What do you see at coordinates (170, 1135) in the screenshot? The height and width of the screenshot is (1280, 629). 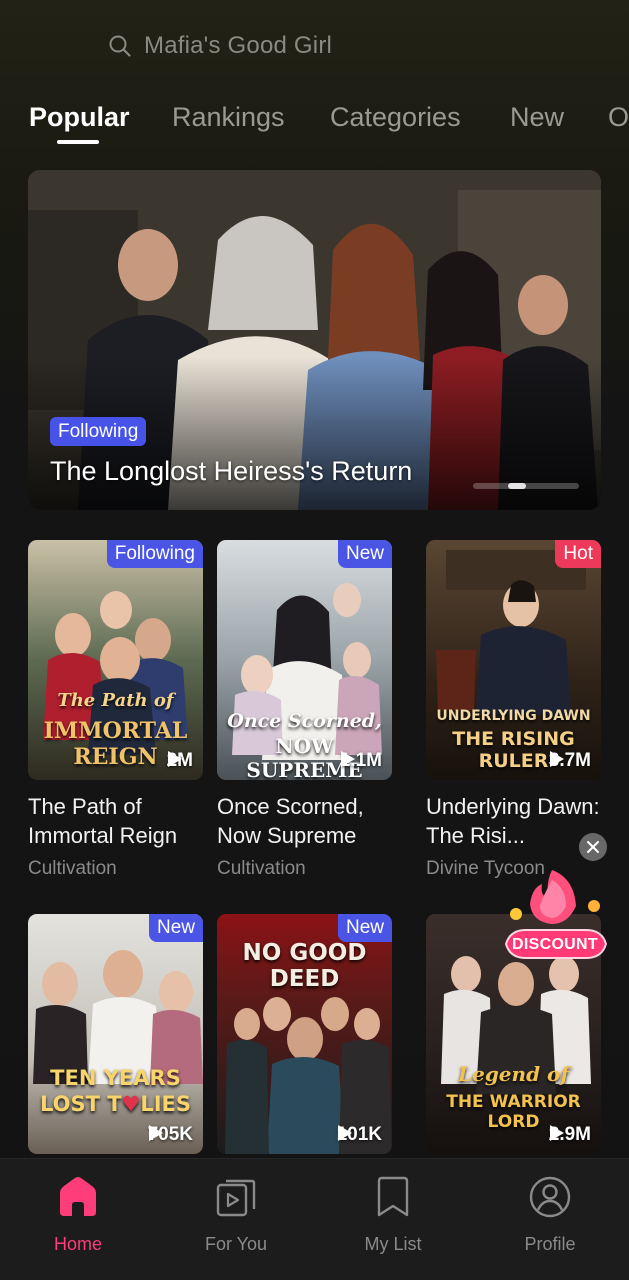 I see `view-count: 705K` at bounding box center [170, 1135].